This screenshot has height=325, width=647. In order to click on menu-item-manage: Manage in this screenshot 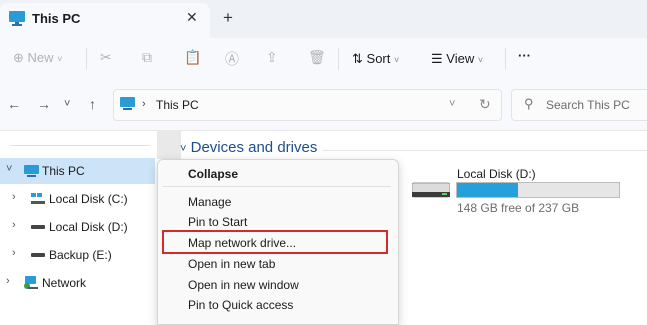, I will do `click(209, 202)`.